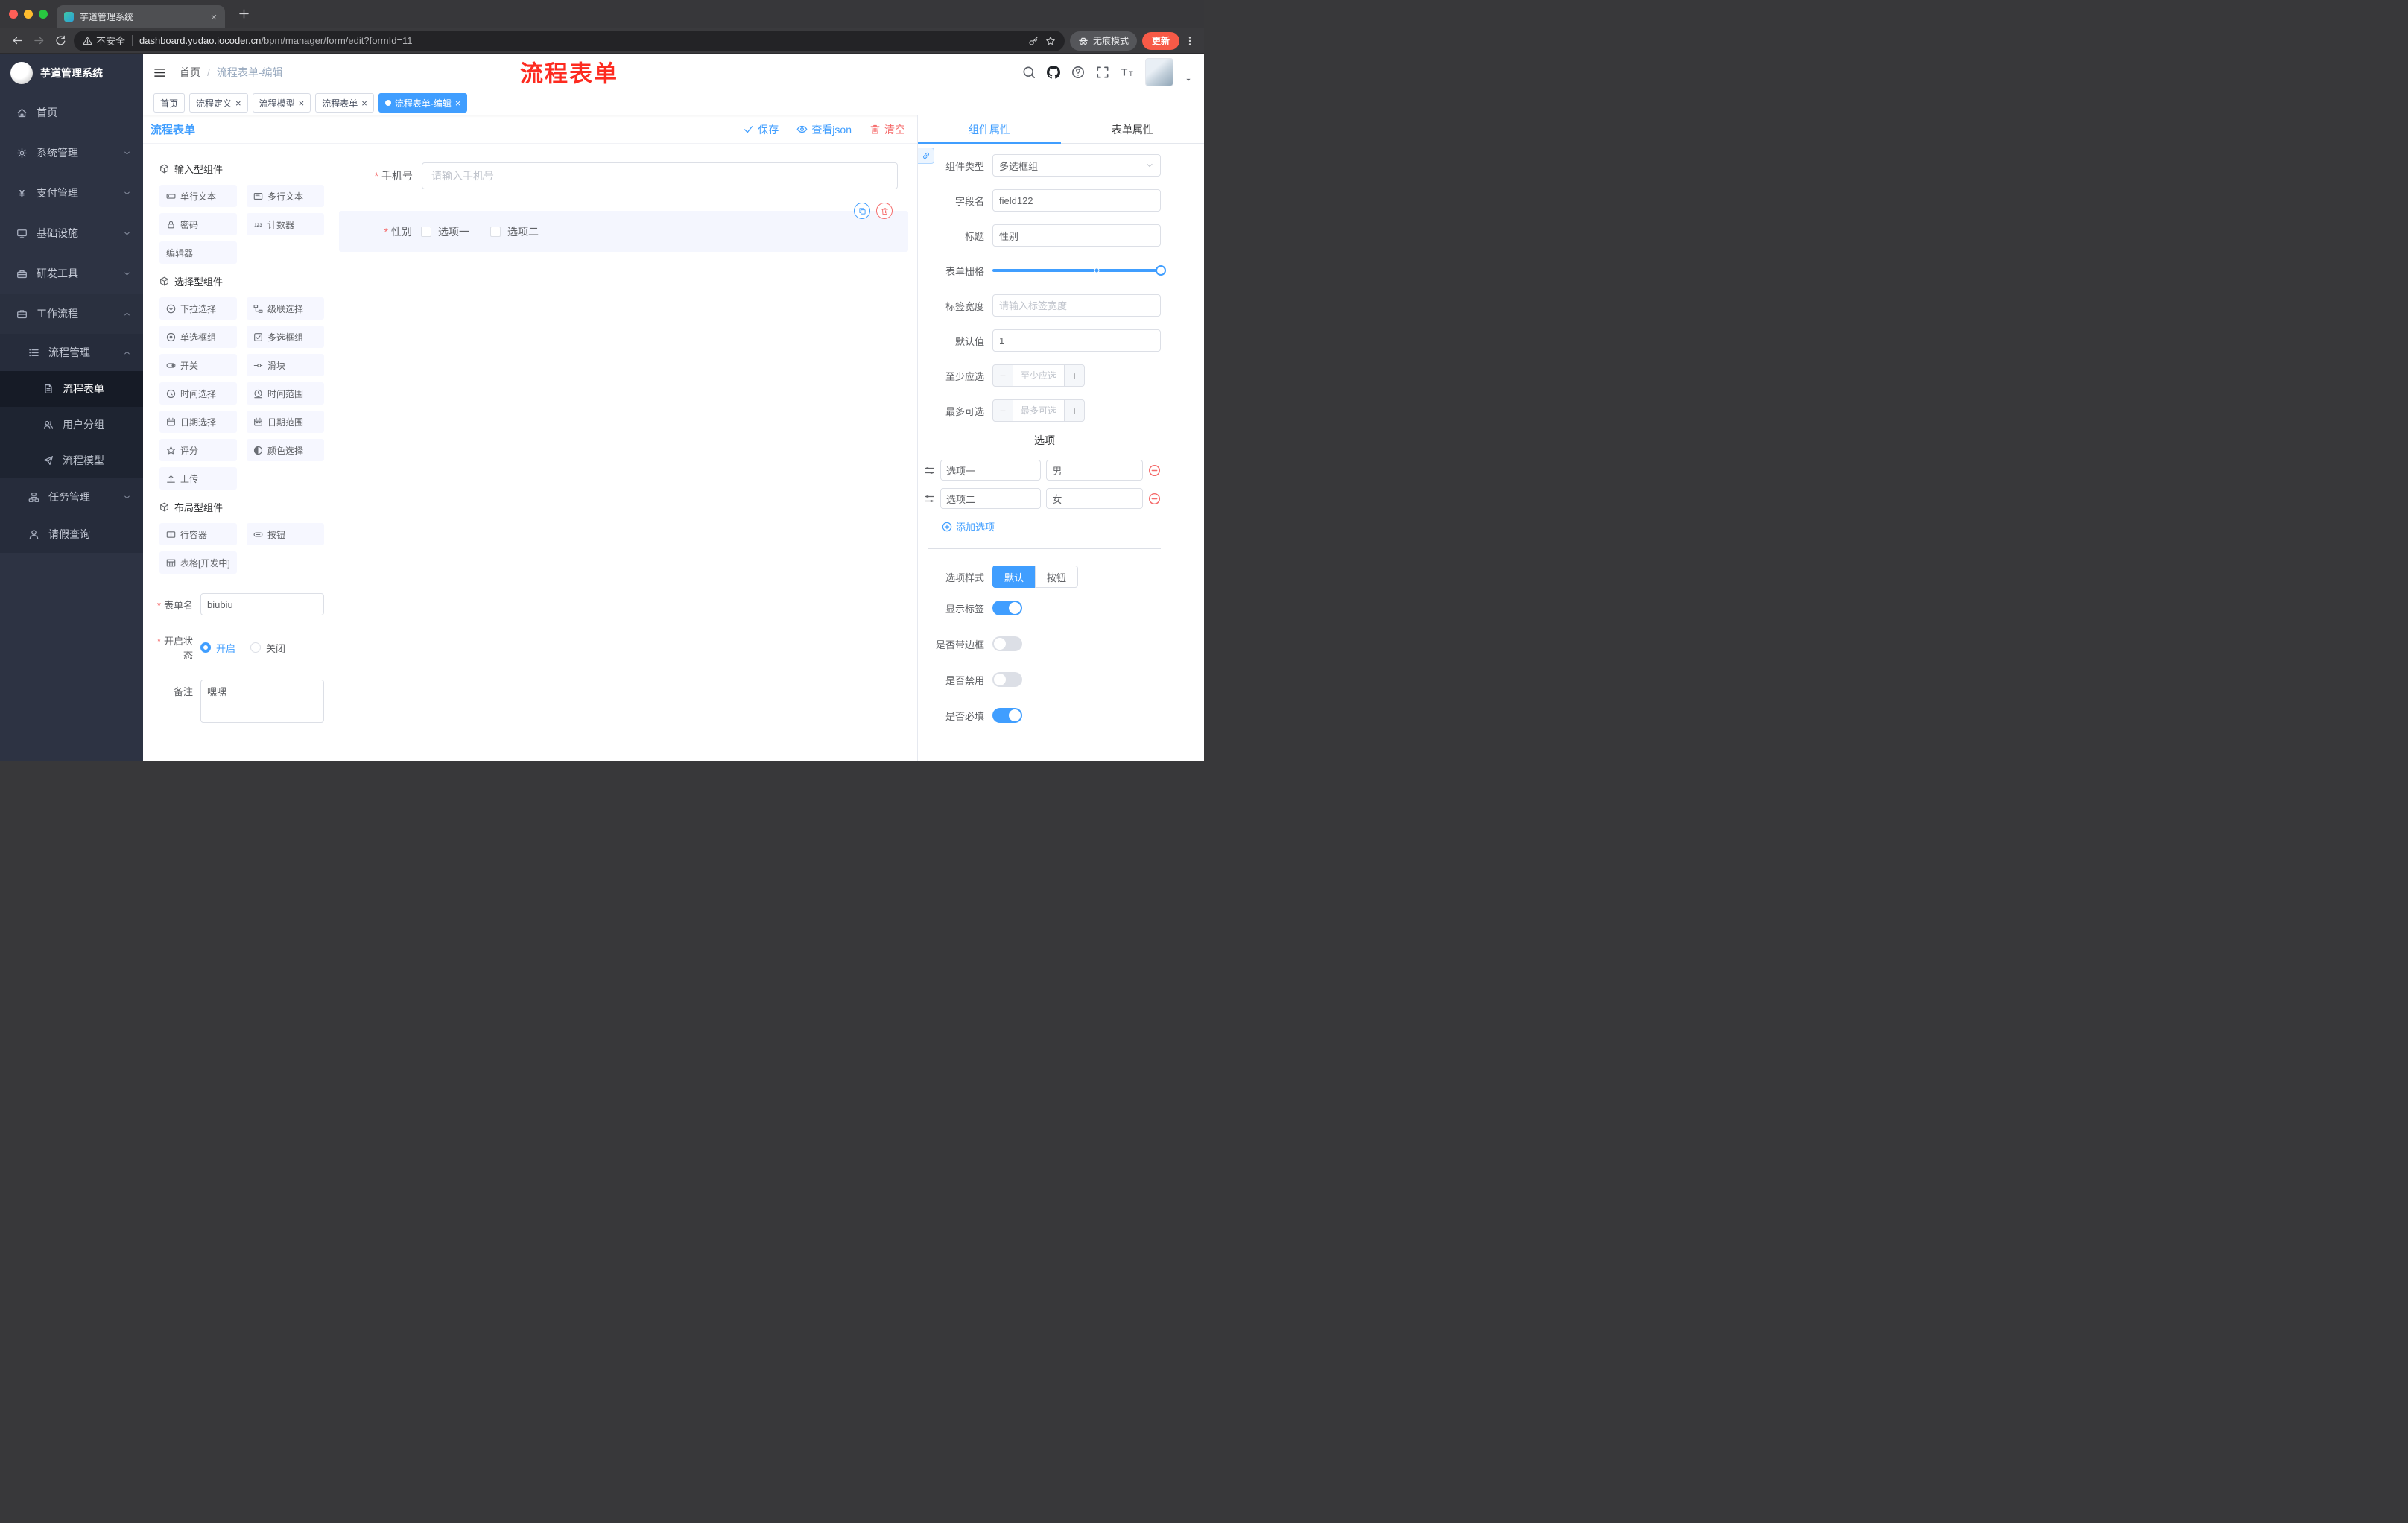  Describe the element at coordinates (624, 453) in the screenshot. I see `form-canvas: 手机号 性别 选项一` at that location.